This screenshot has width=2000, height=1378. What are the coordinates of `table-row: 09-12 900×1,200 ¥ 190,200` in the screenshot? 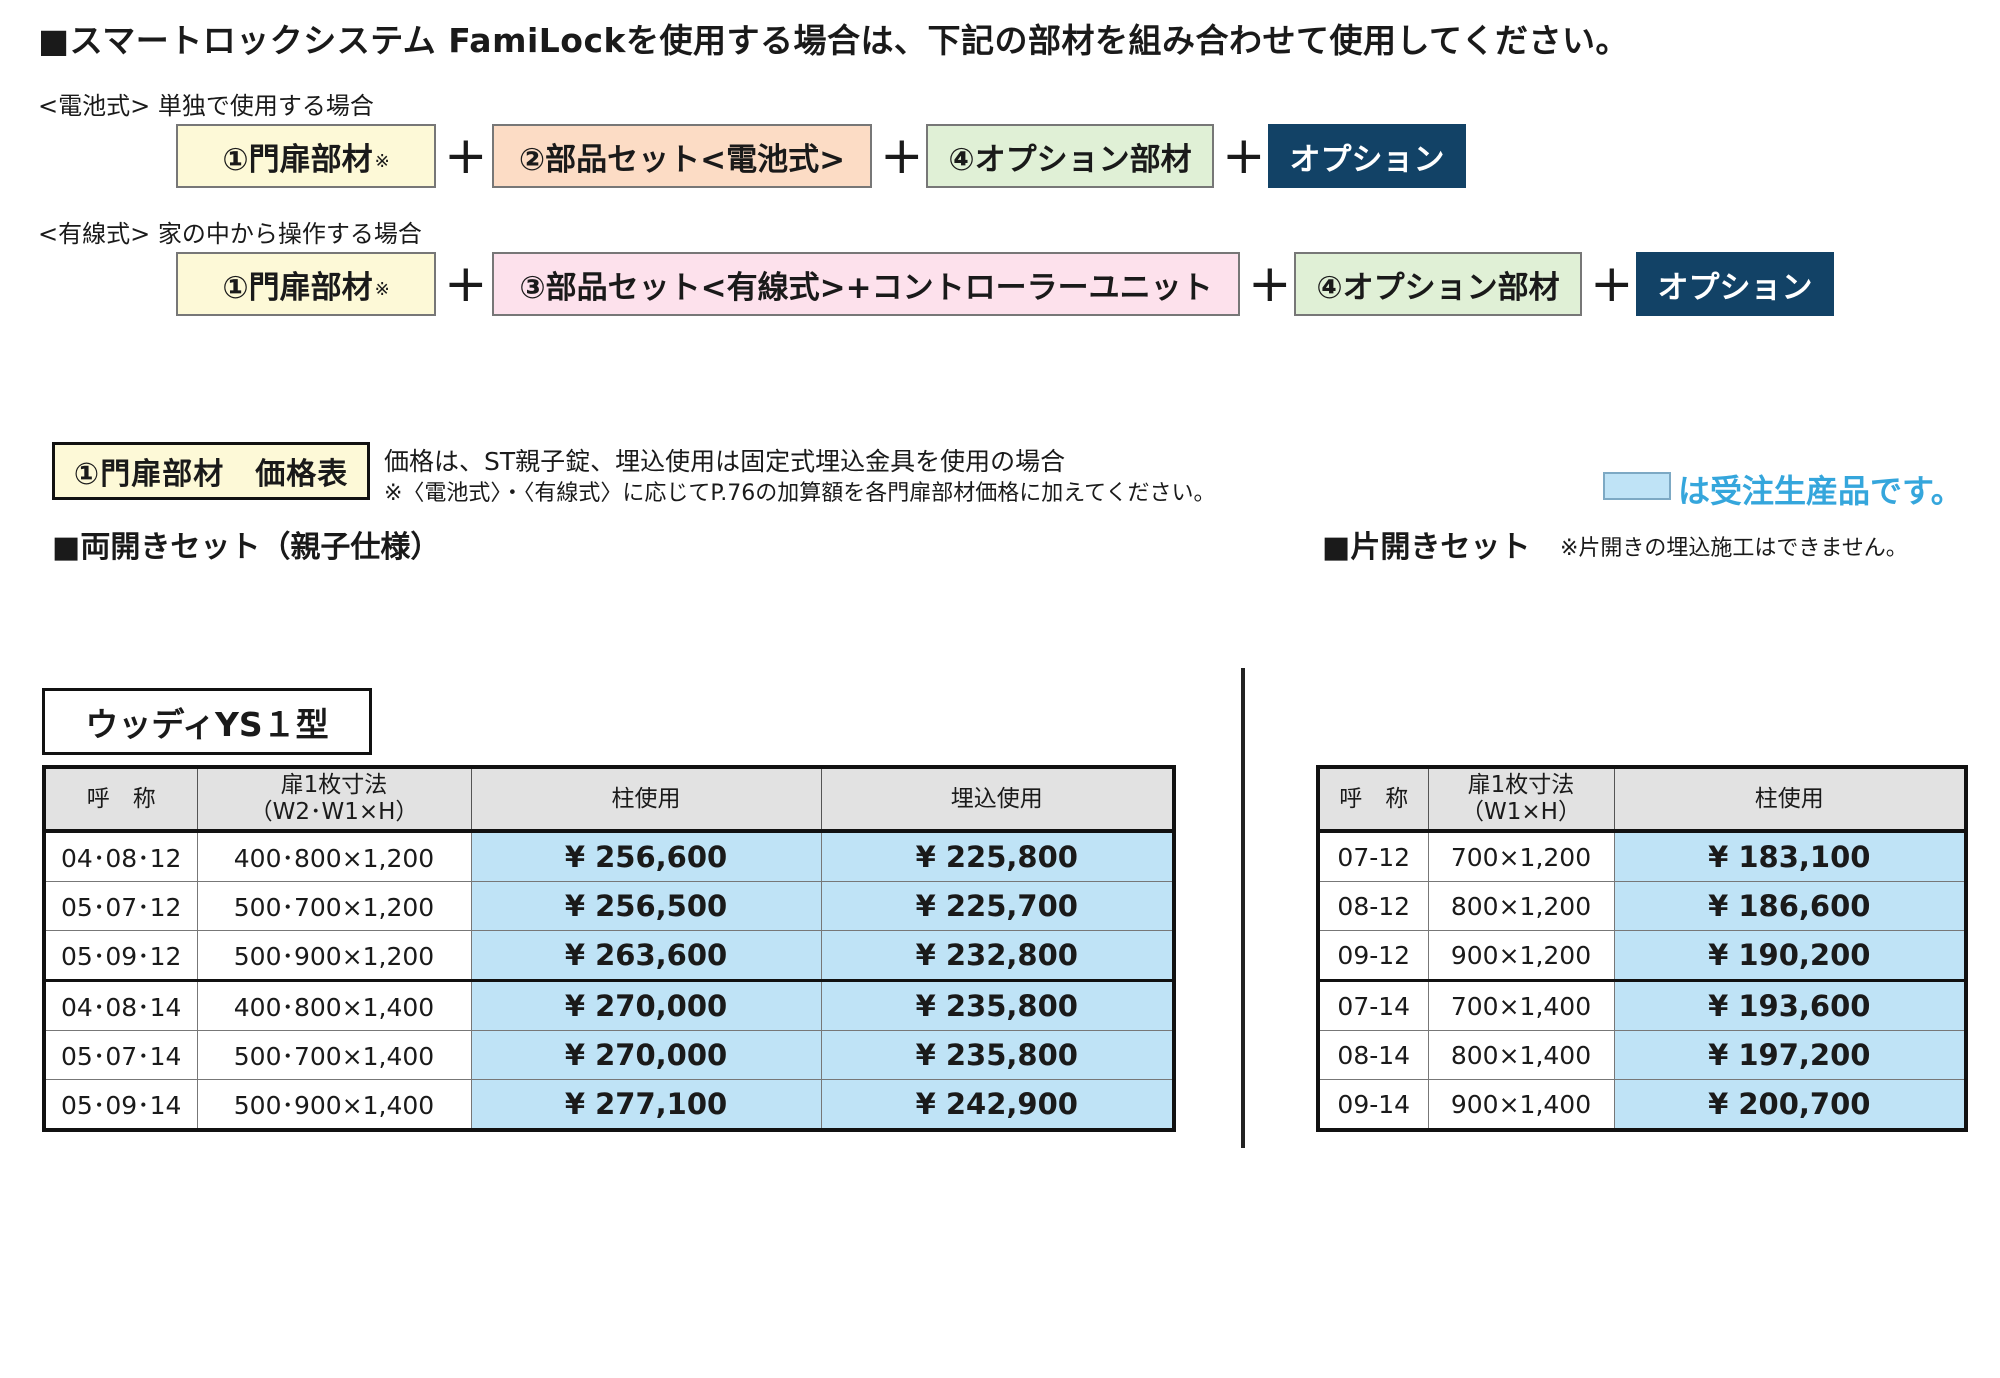 It's located at (1642, 955).